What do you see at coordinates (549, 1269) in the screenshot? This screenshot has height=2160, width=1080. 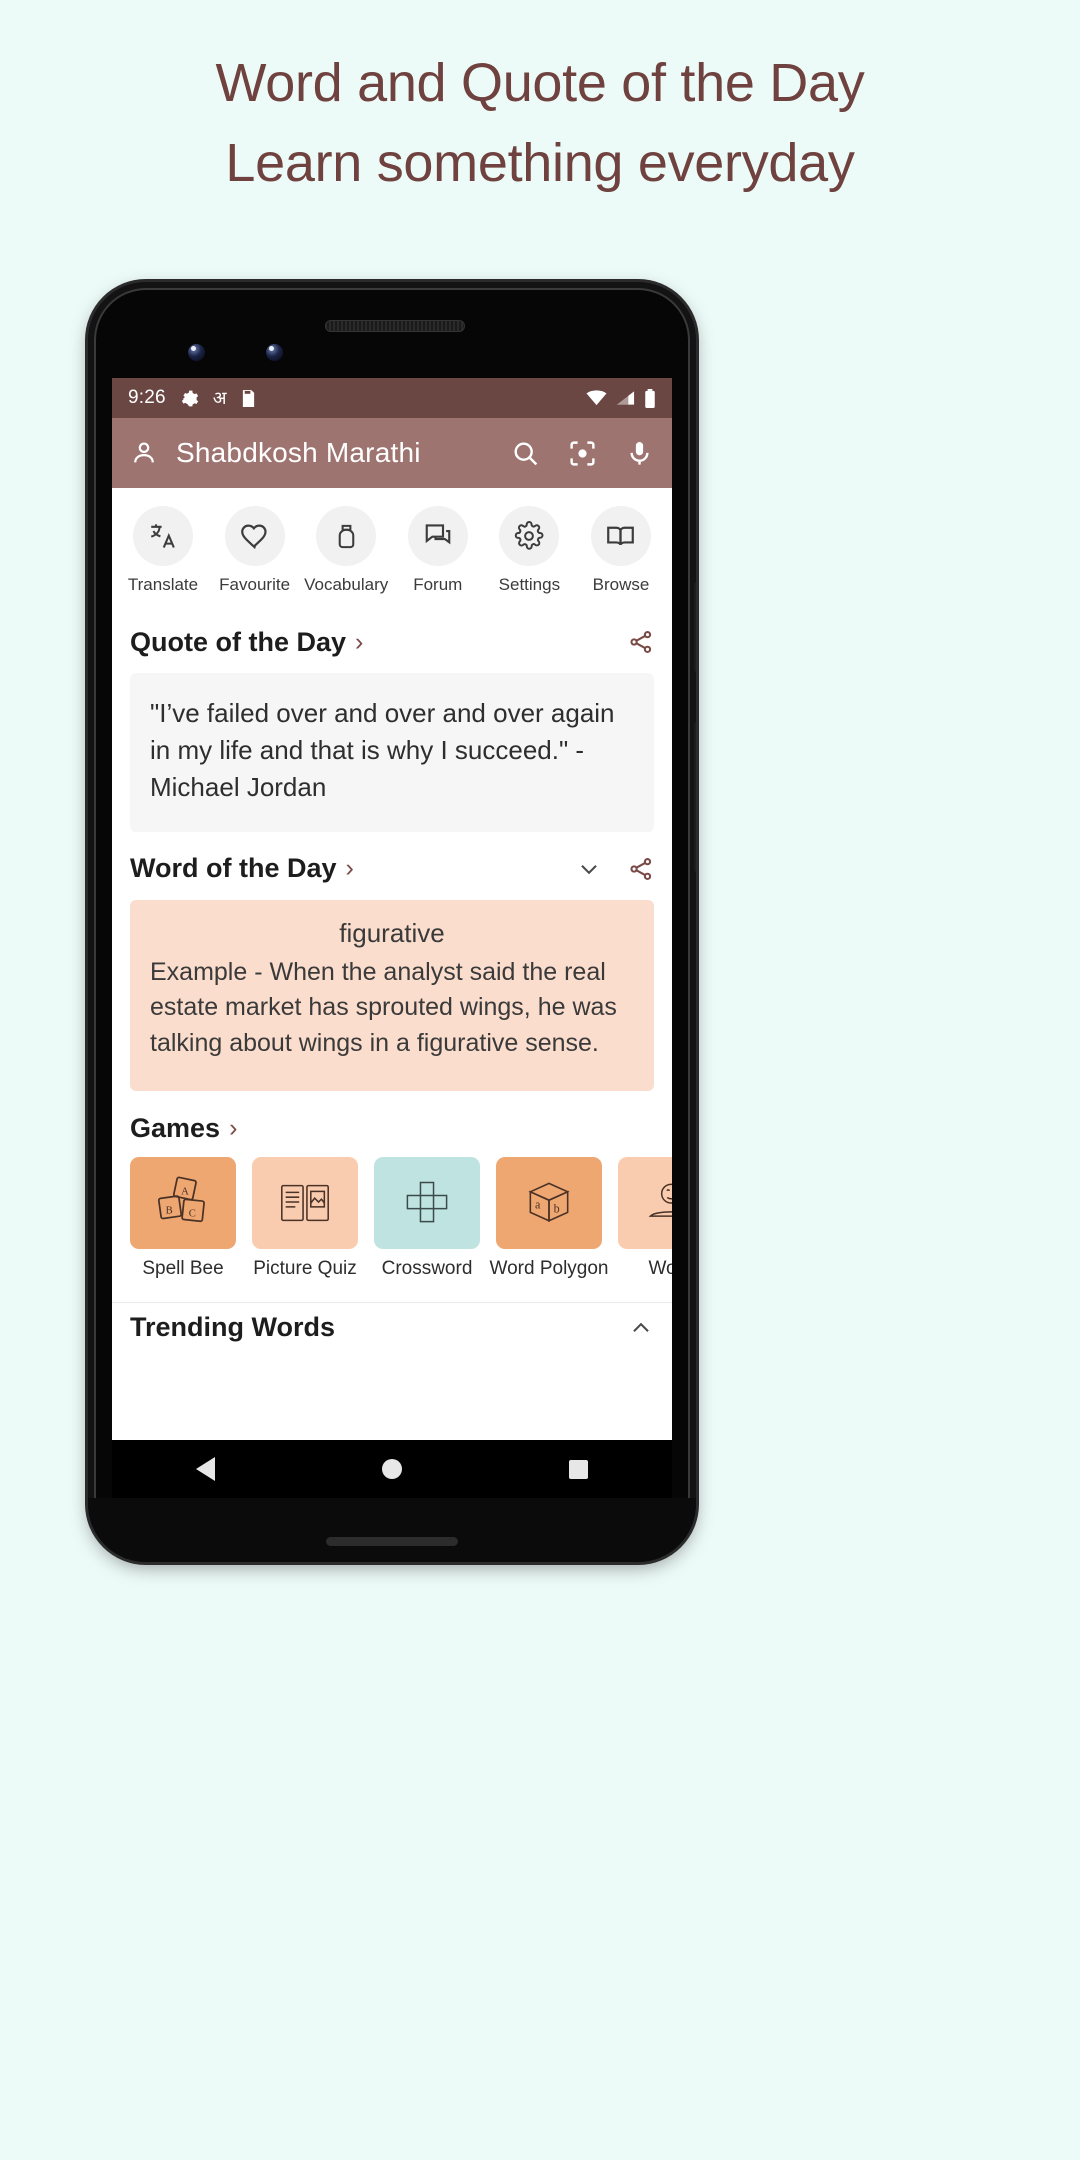 I see `game-label: Word Polygon` at bounding box center [549, 1269].